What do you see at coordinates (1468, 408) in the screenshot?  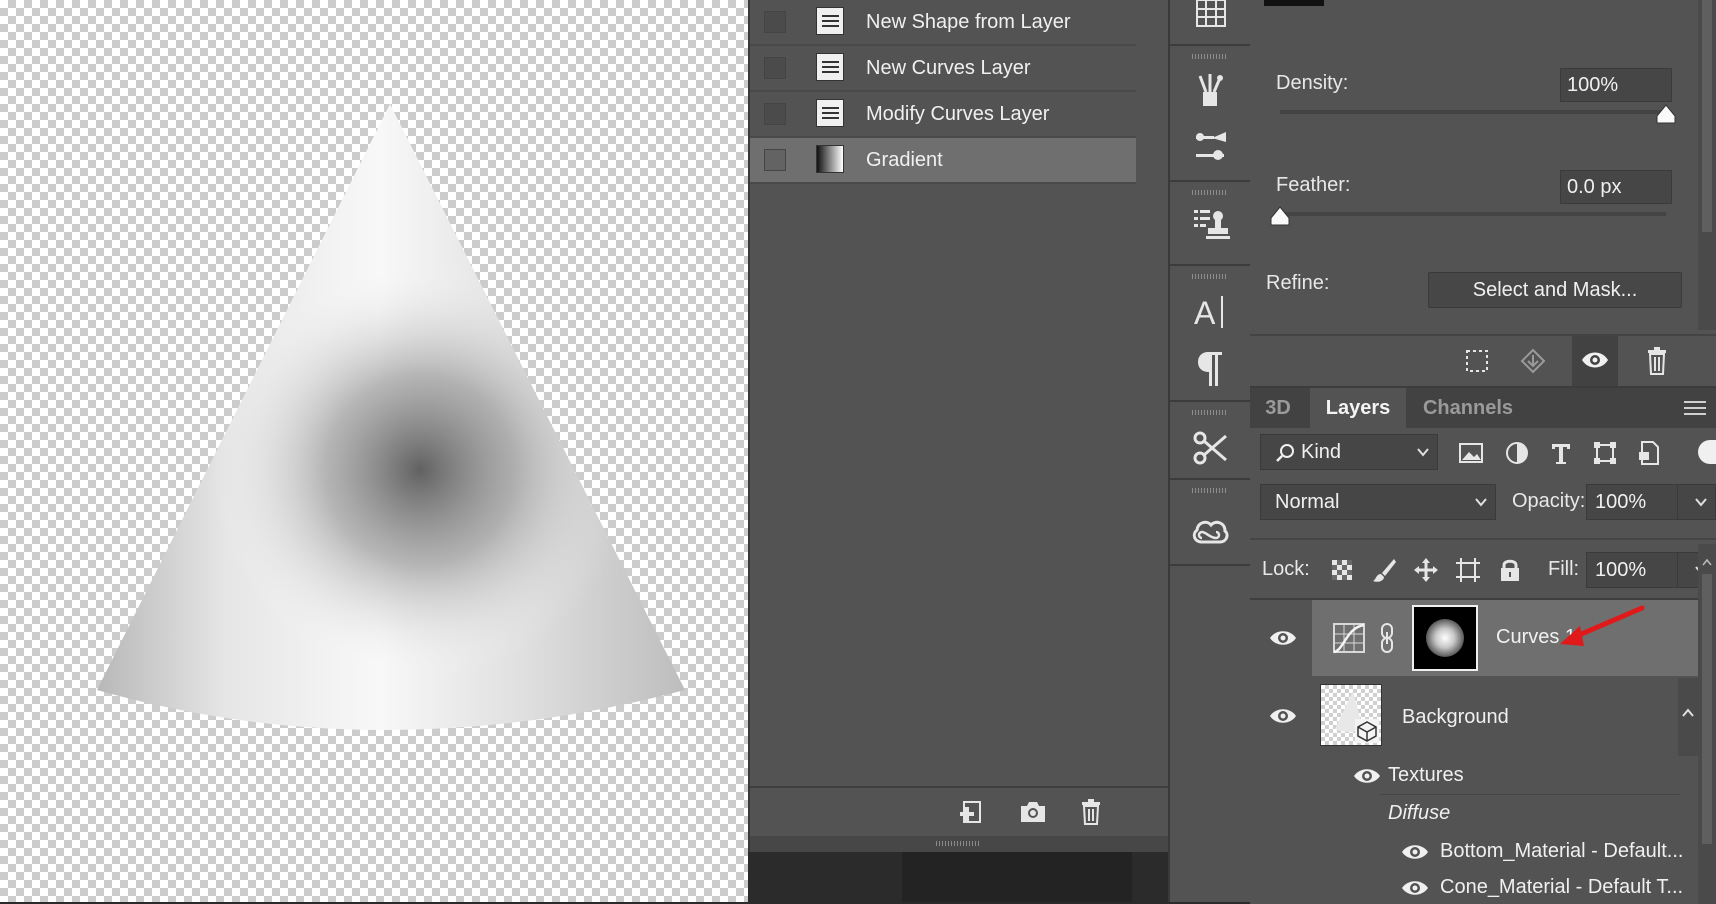 I see `tab-channels: Channels` at bounding box center [1468, 408].